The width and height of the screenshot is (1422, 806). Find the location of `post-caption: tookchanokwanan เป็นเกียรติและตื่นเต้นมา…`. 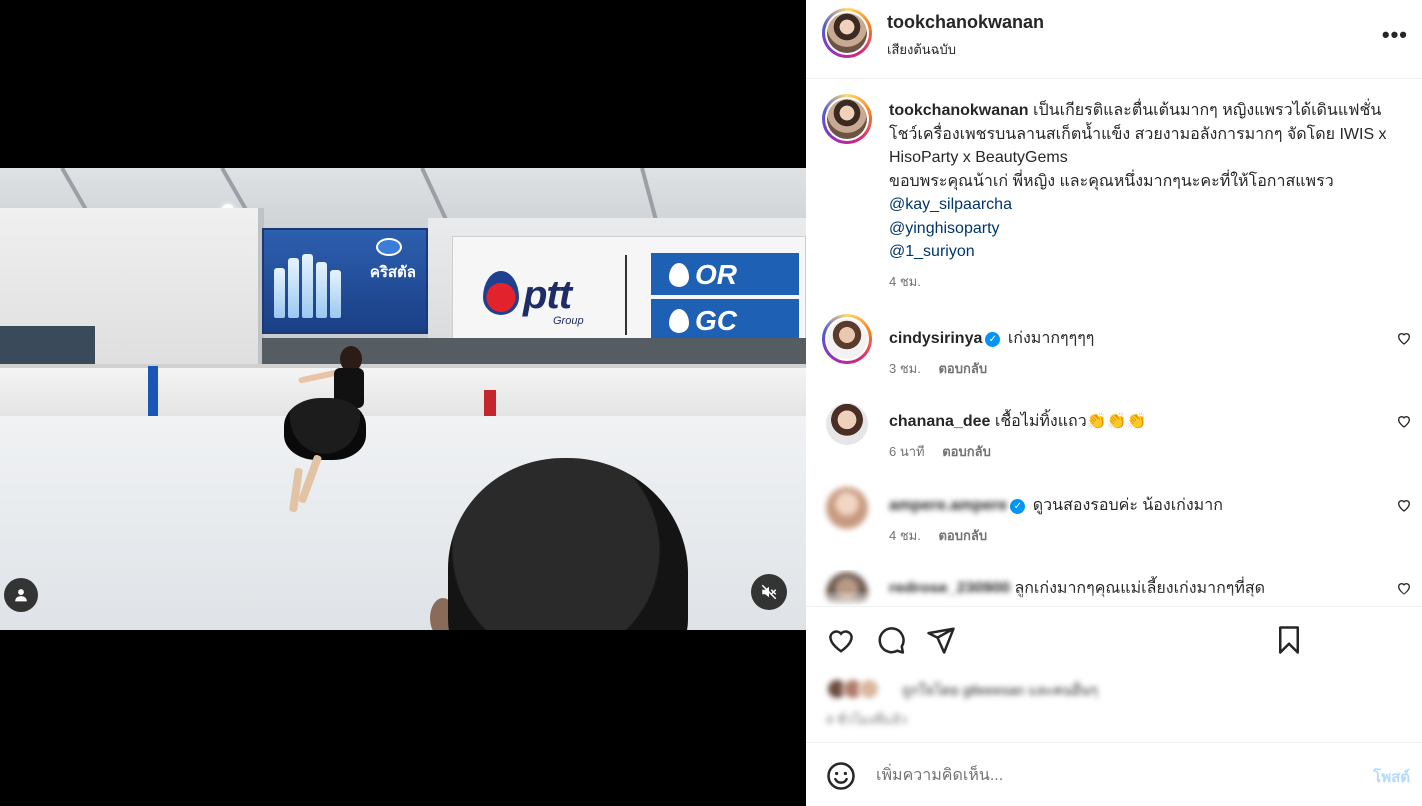

post-caption: tookchanokwanan เป็นเกียรติและตื่นเต้นมา… is located at coordinates (1149, 196).